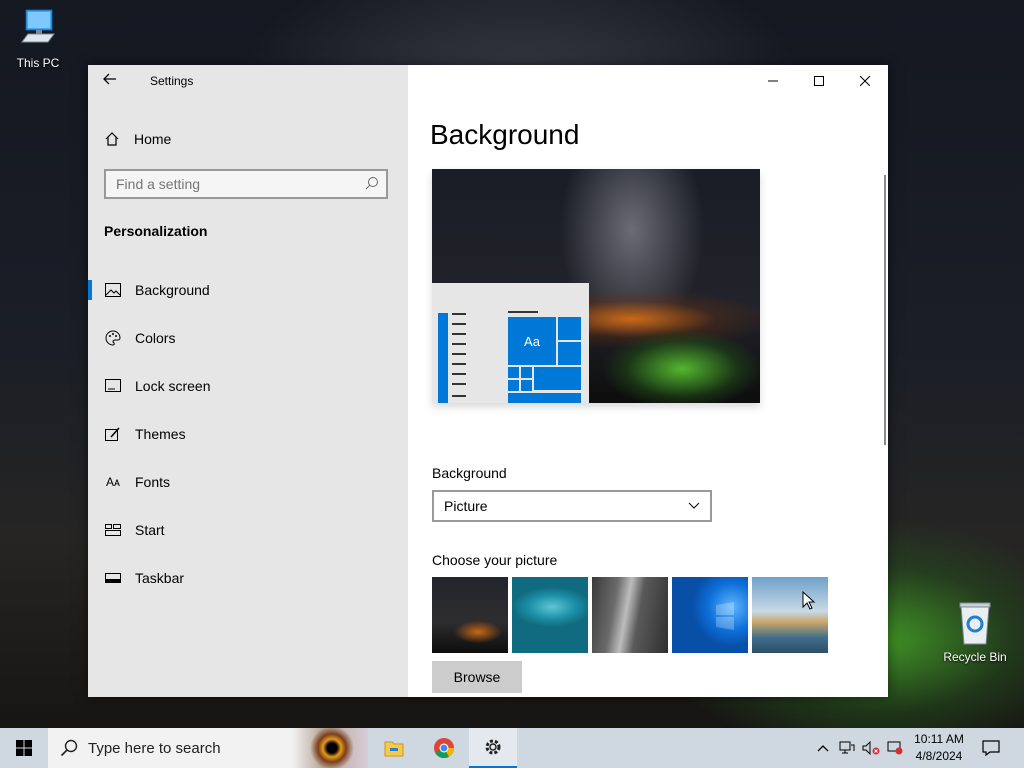 The height and width of the screenshot is (768, 1024). I want to click on action-center-button, so click(991, 748).